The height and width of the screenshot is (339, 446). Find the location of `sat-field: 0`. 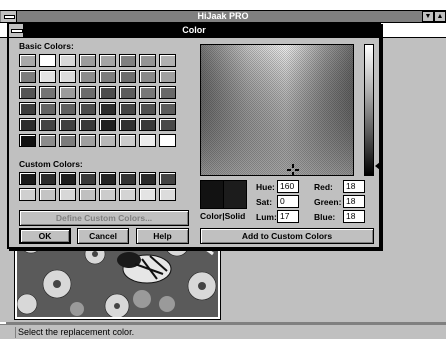

sat-field: 0 is located at coordinates (288, 201).